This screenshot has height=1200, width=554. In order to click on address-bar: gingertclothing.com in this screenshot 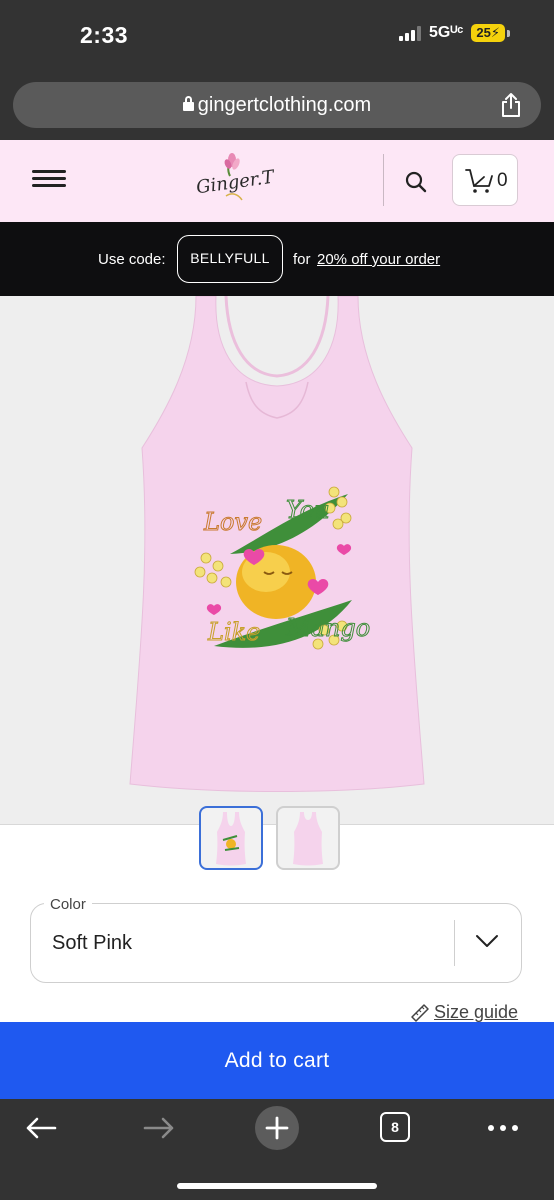, I will do `click(277, 105)`.